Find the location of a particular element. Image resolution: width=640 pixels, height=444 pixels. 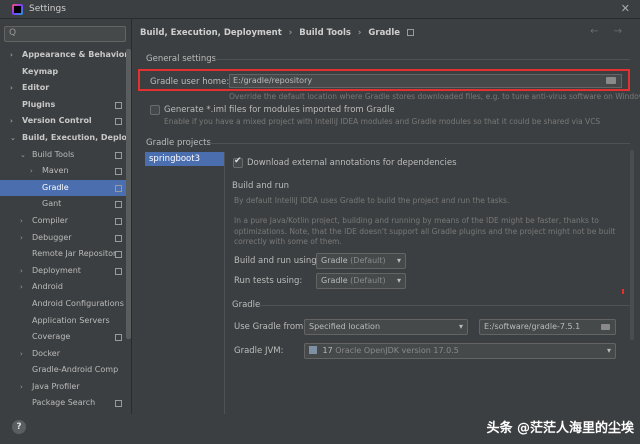

window-title: Settings is located at coordinates (47, 9).